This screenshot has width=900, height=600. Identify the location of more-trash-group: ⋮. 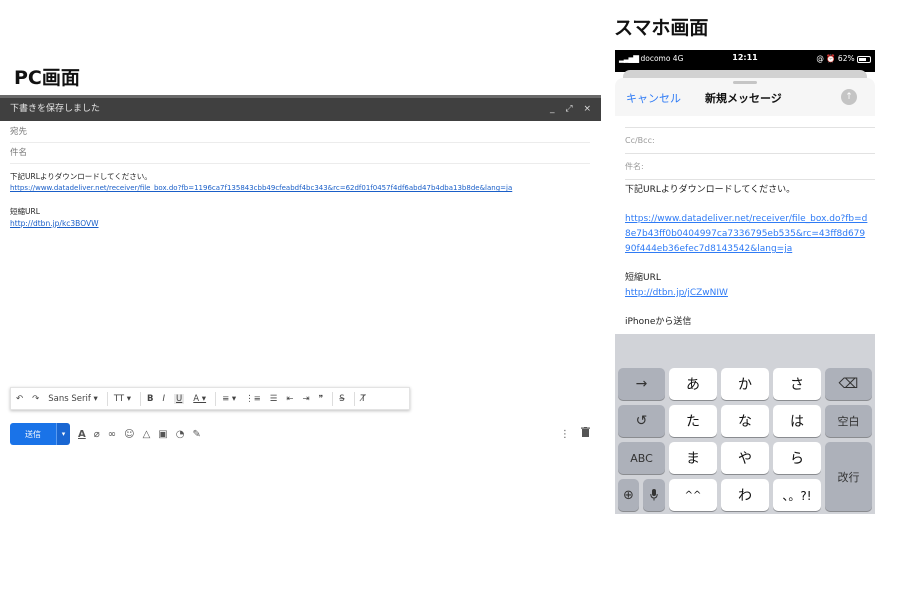
(575, 433).